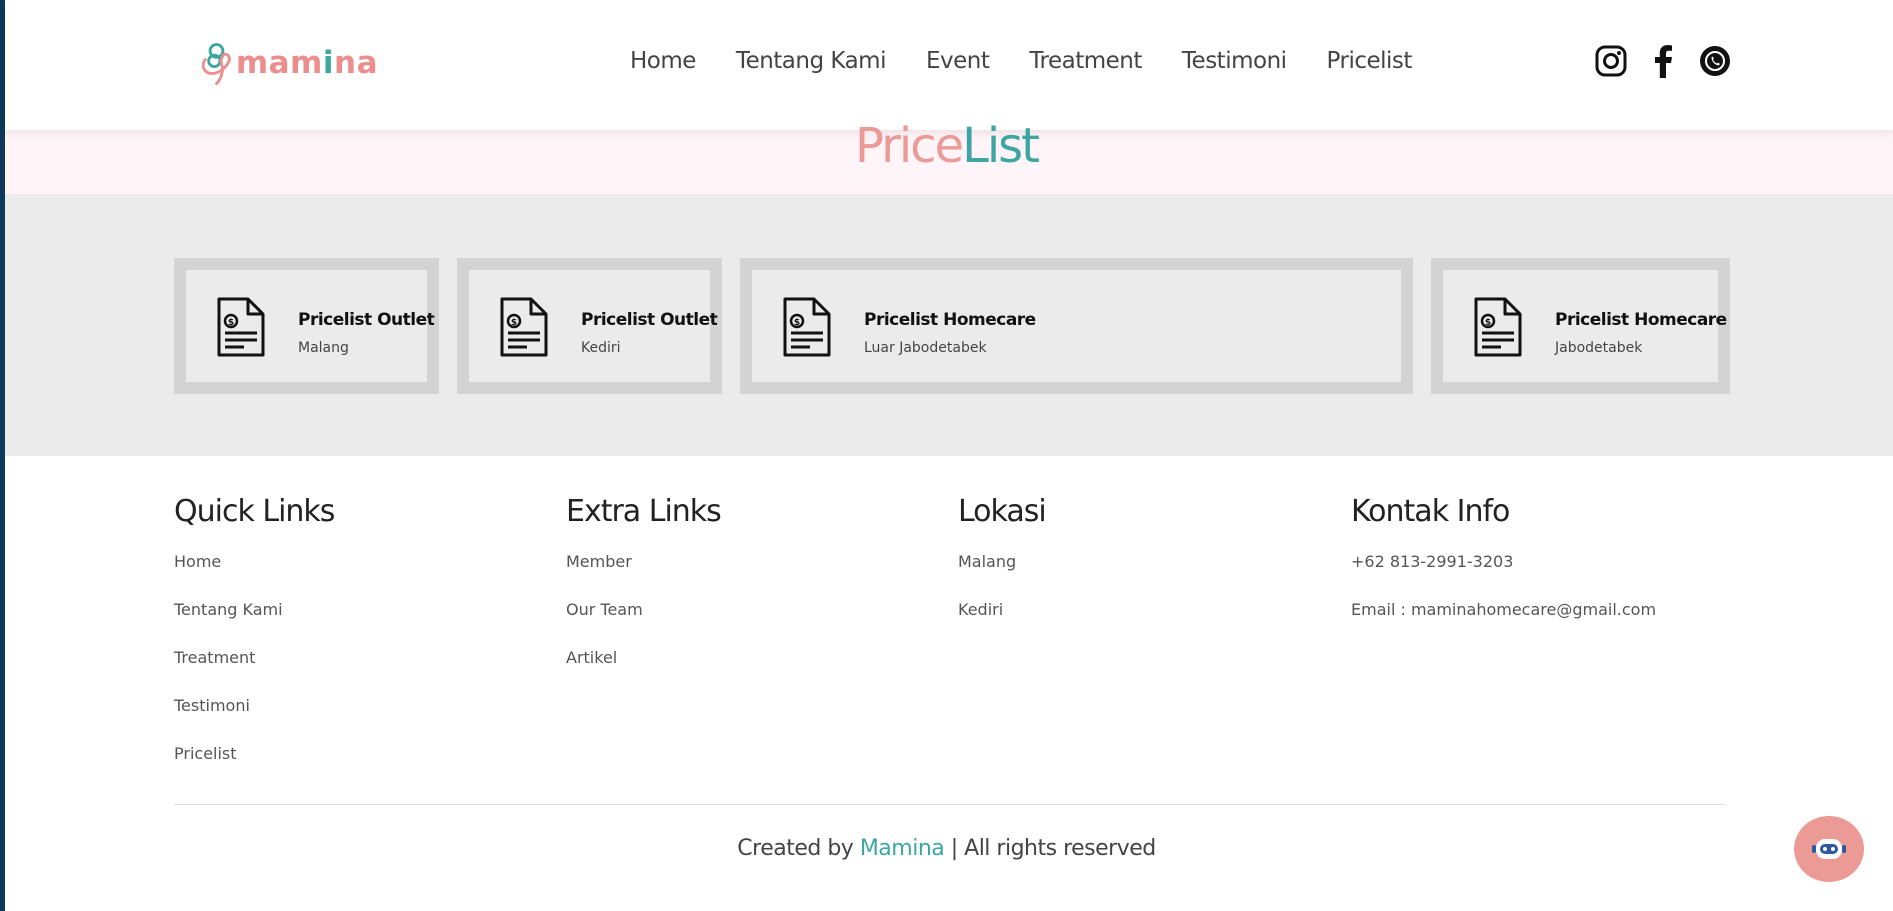 This screenshot has height=911, width=1893. I want to click on footer-link-treatment: Treatment, so click(254, 671).